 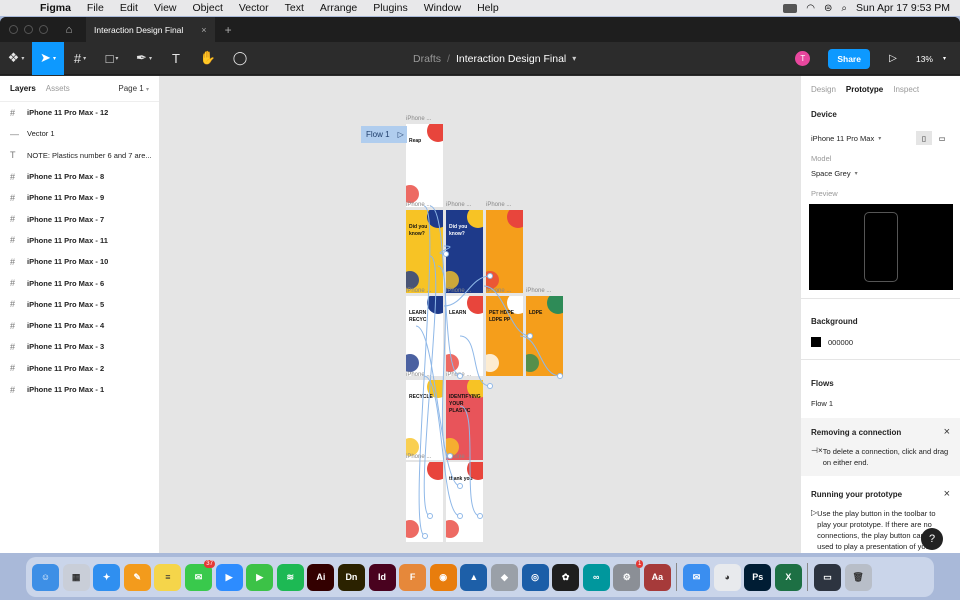 I want to click on dimension-icon: Dn, so click(x=351, y=577).